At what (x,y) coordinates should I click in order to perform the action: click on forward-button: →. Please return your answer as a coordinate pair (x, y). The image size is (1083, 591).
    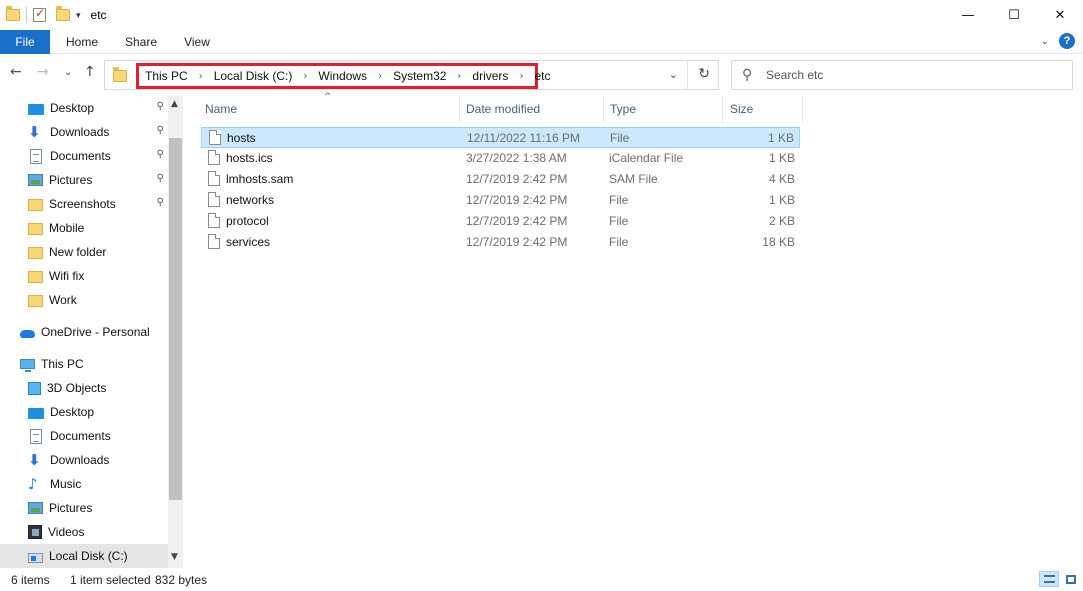
    Looking at the image, I should click on (43, 72).